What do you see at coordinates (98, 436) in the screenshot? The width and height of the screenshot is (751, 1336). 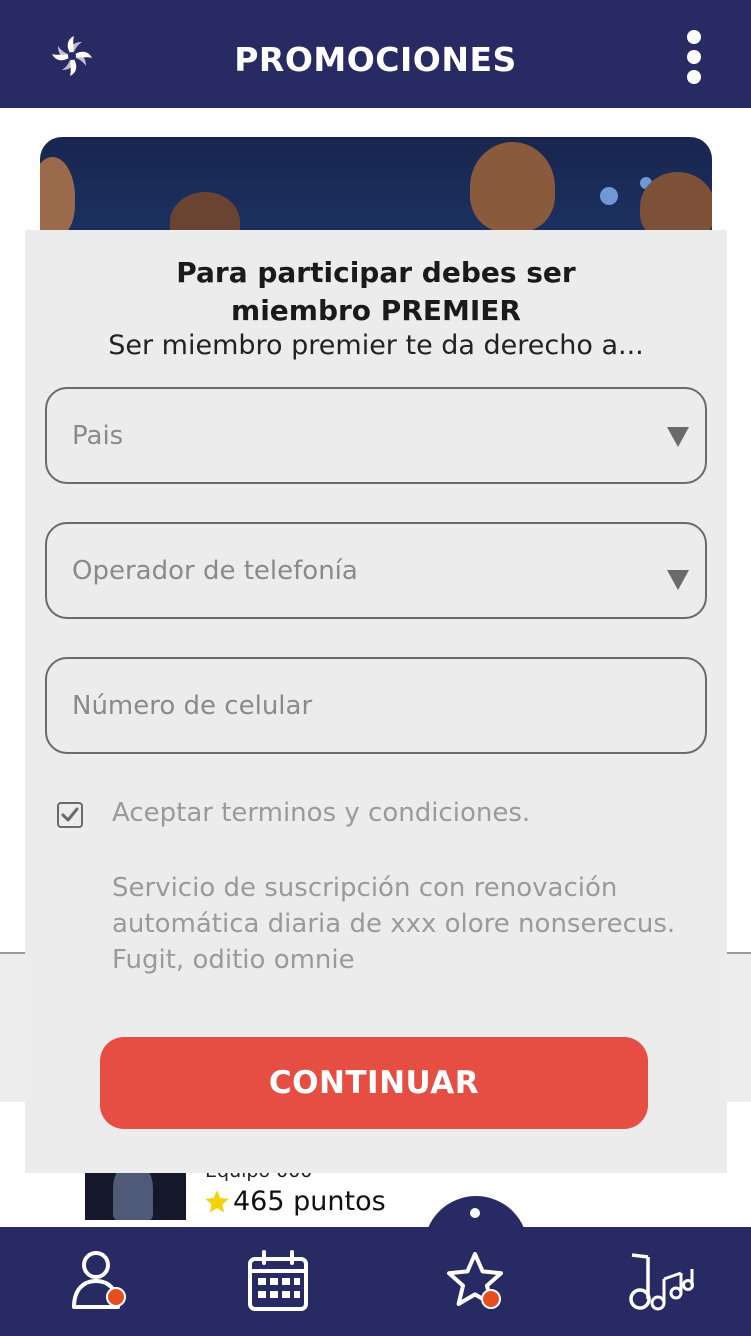 I see `country-placeholder: Pais` at bounding box center [98, 436].